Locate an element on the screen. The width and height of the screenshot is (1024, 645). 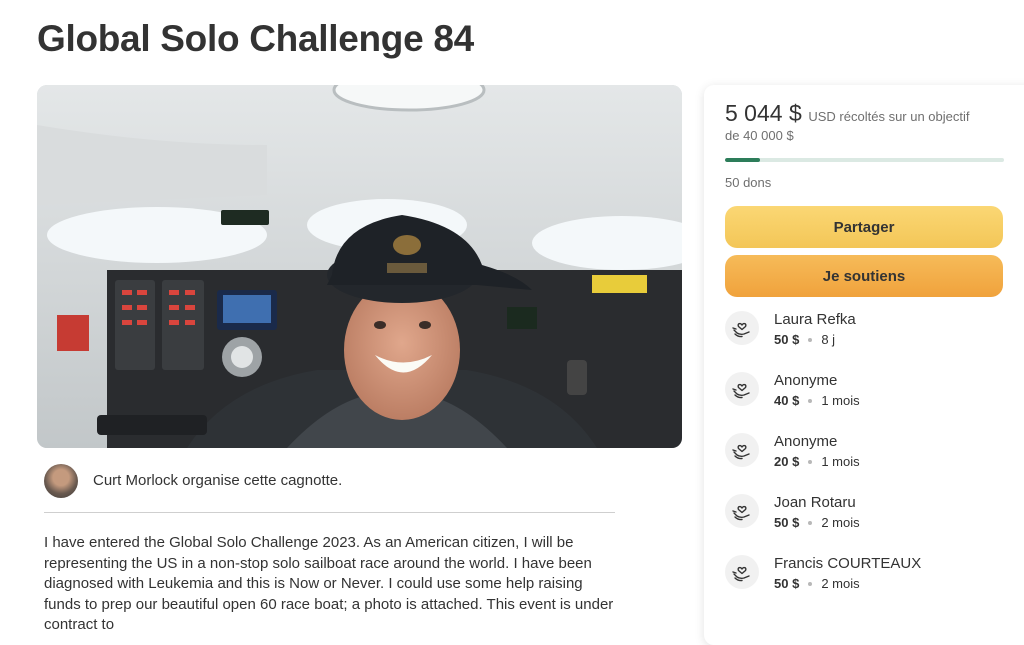
donor-name: Francis COURTEAUX is located at coordinates (848, 563).